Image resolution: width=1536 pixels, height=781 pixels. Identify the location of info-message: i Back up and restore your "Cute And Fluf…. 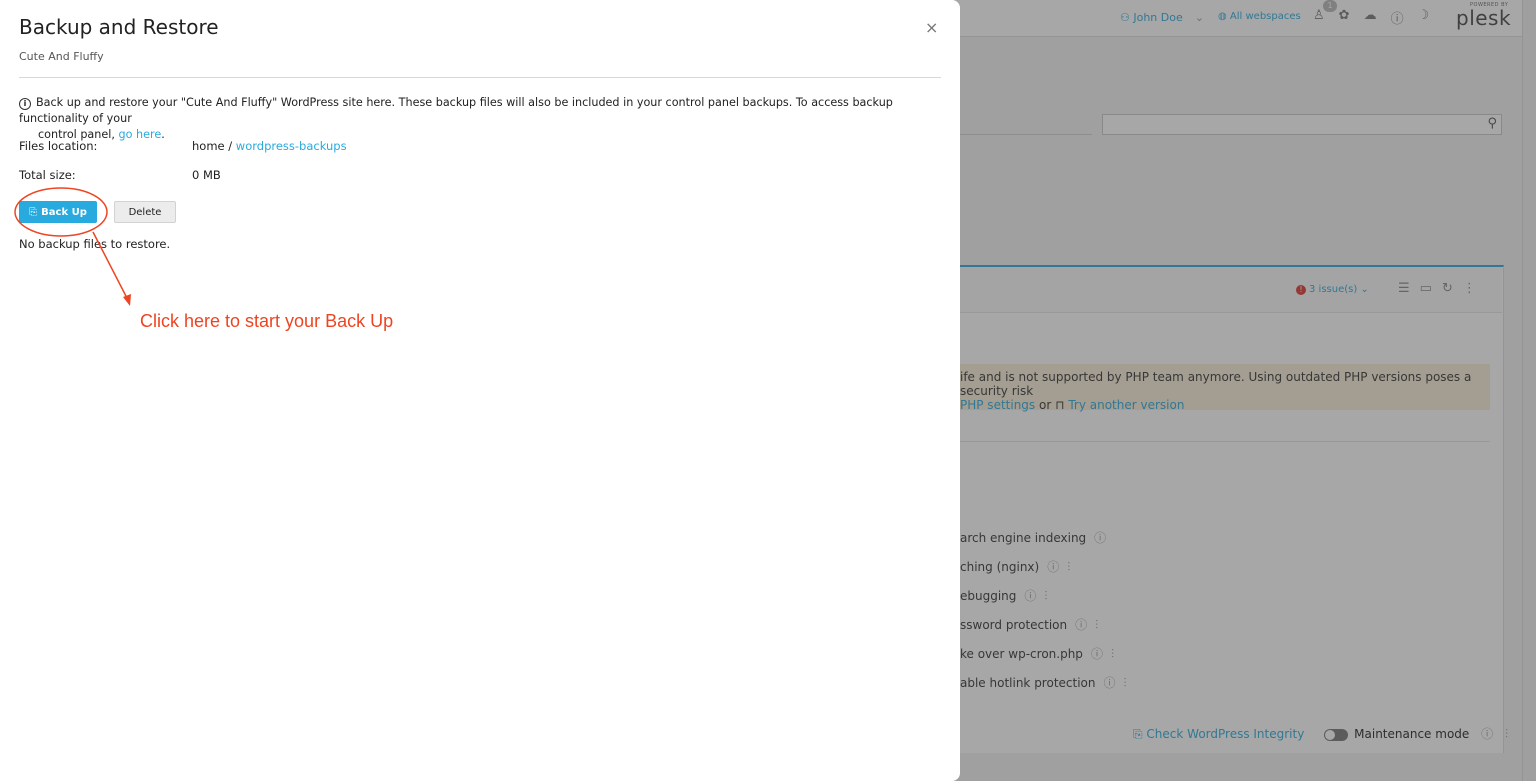
(456, 118).